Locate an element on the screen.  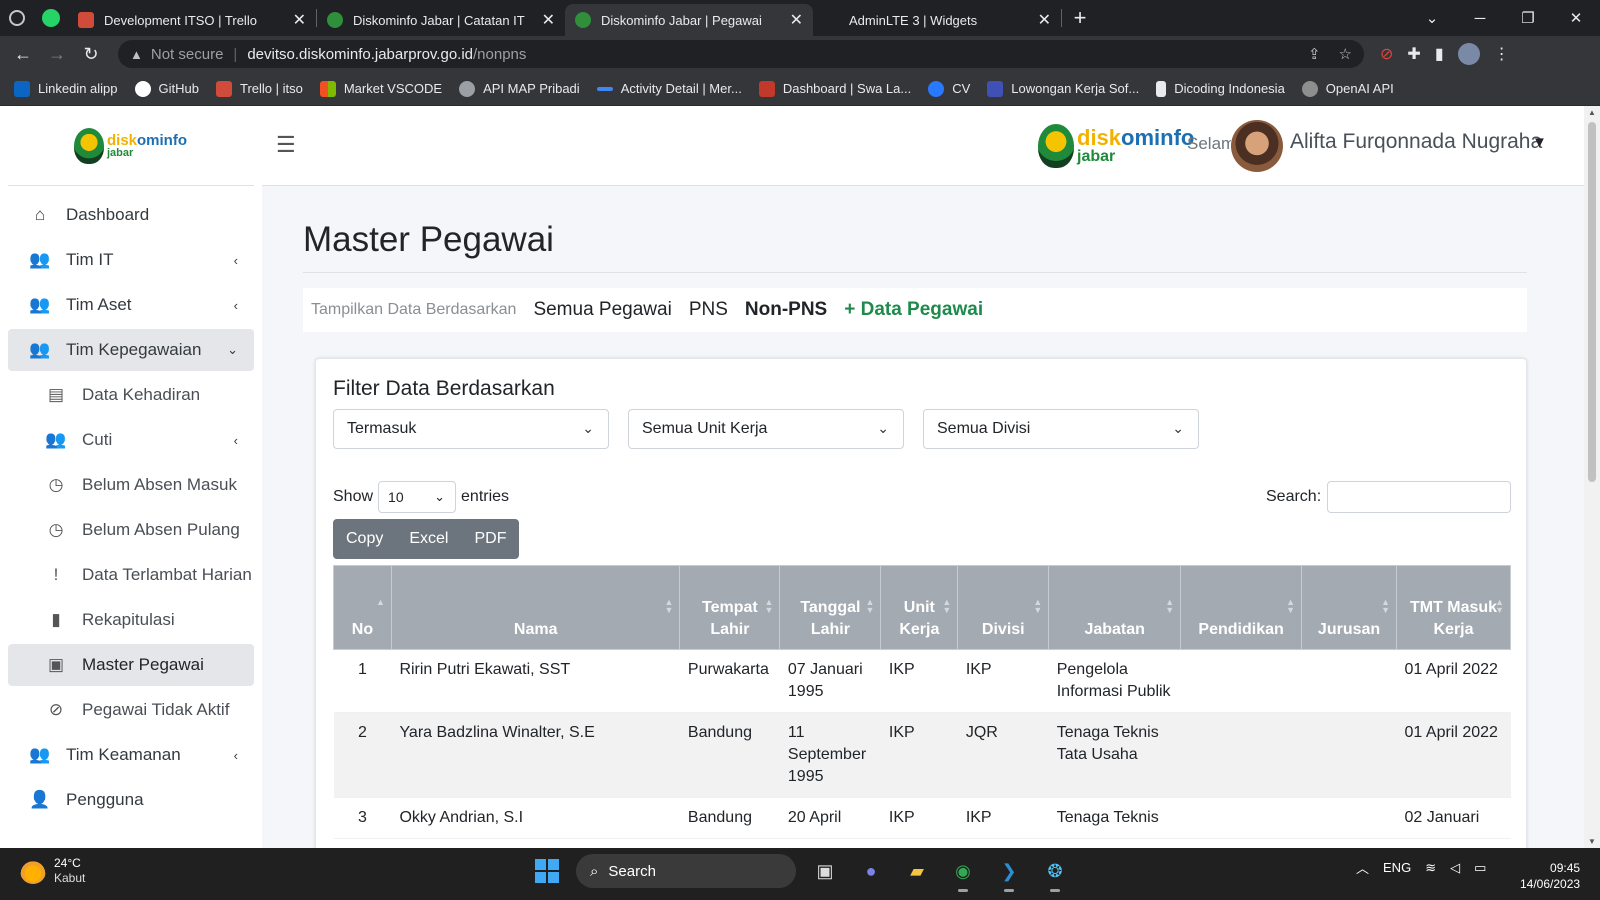
sidebar-item-belum-absen-pulang: ◷ Belum Absen Pulang is located at coordinates (131, 530).